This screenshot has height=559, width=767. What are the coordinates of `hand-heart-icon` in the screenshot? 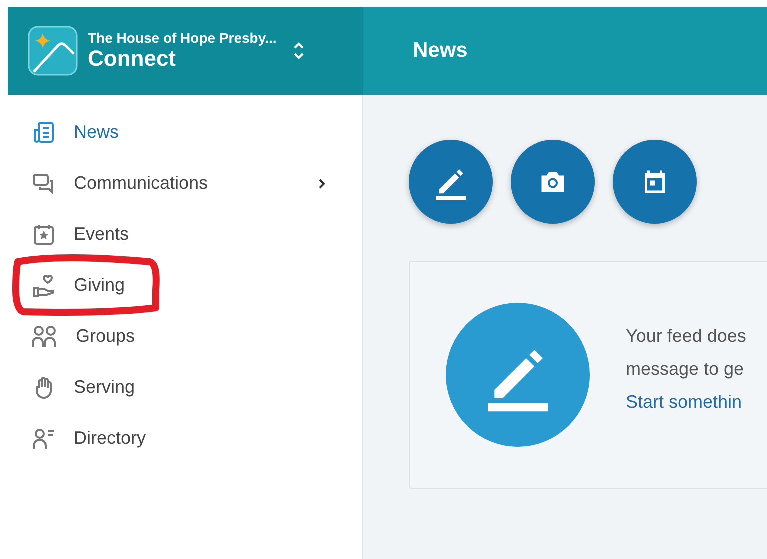 It's located at (44, 286).